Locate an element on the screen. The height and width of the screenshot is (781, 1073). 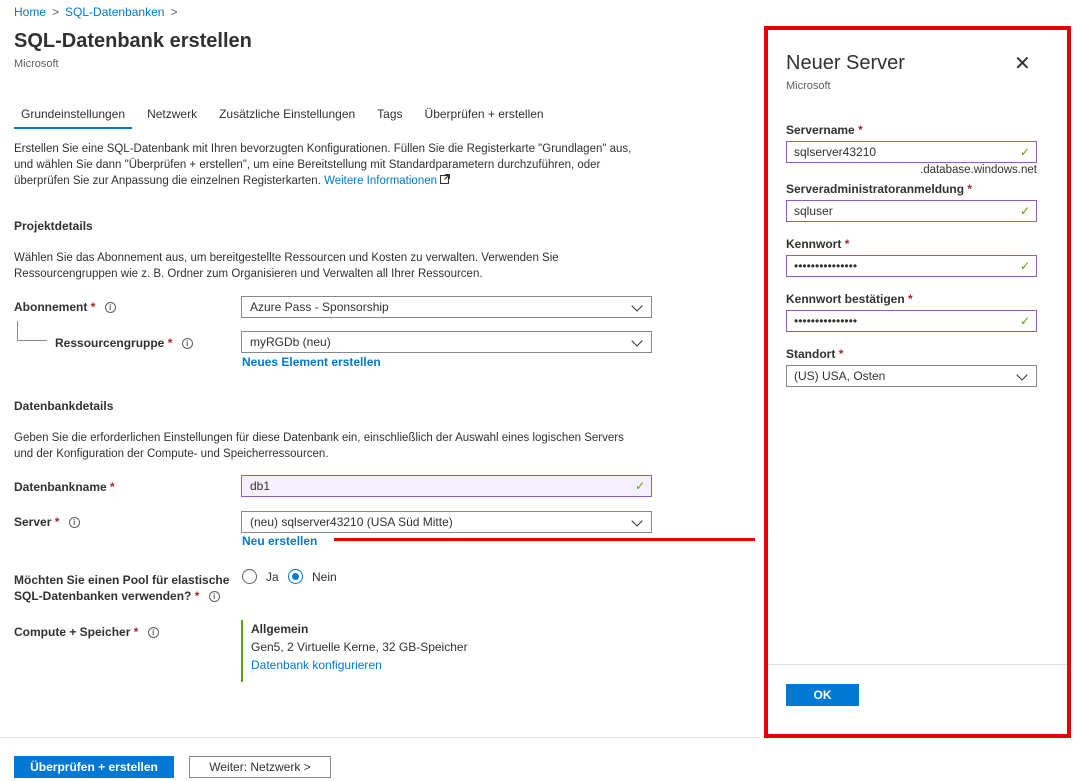
tab-basics: Grundeinstellungen is located at coordinates (73, 114).